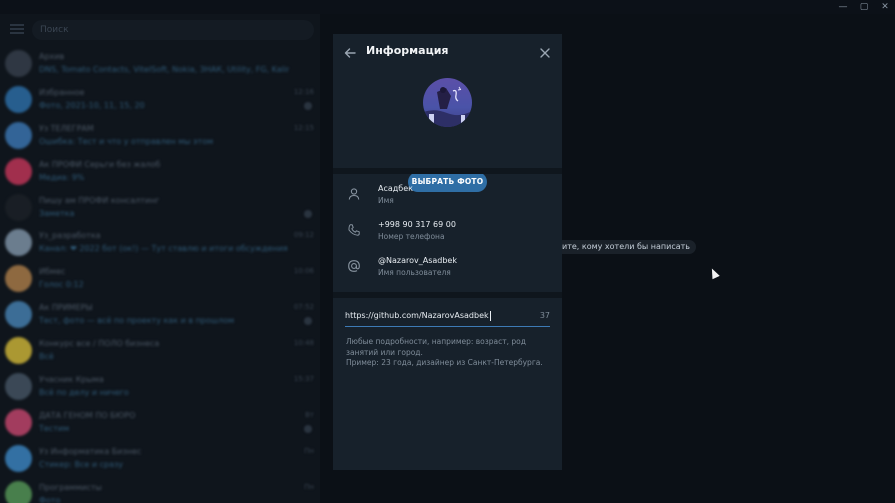 This screenshot has height=503, width=895. Describe the element at coordinates (92, 105) in the screenshot. I see `chat-preview: Фото, 2021-10, 11, 15, 20` at that location.